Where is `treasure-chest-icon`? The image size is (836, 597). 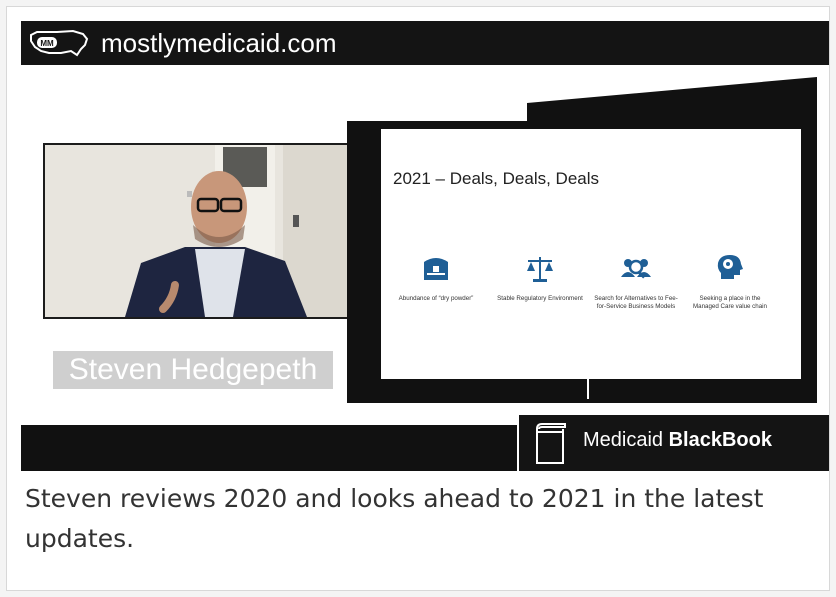
treasure-chest-icon is located at coordinates (436, 269).